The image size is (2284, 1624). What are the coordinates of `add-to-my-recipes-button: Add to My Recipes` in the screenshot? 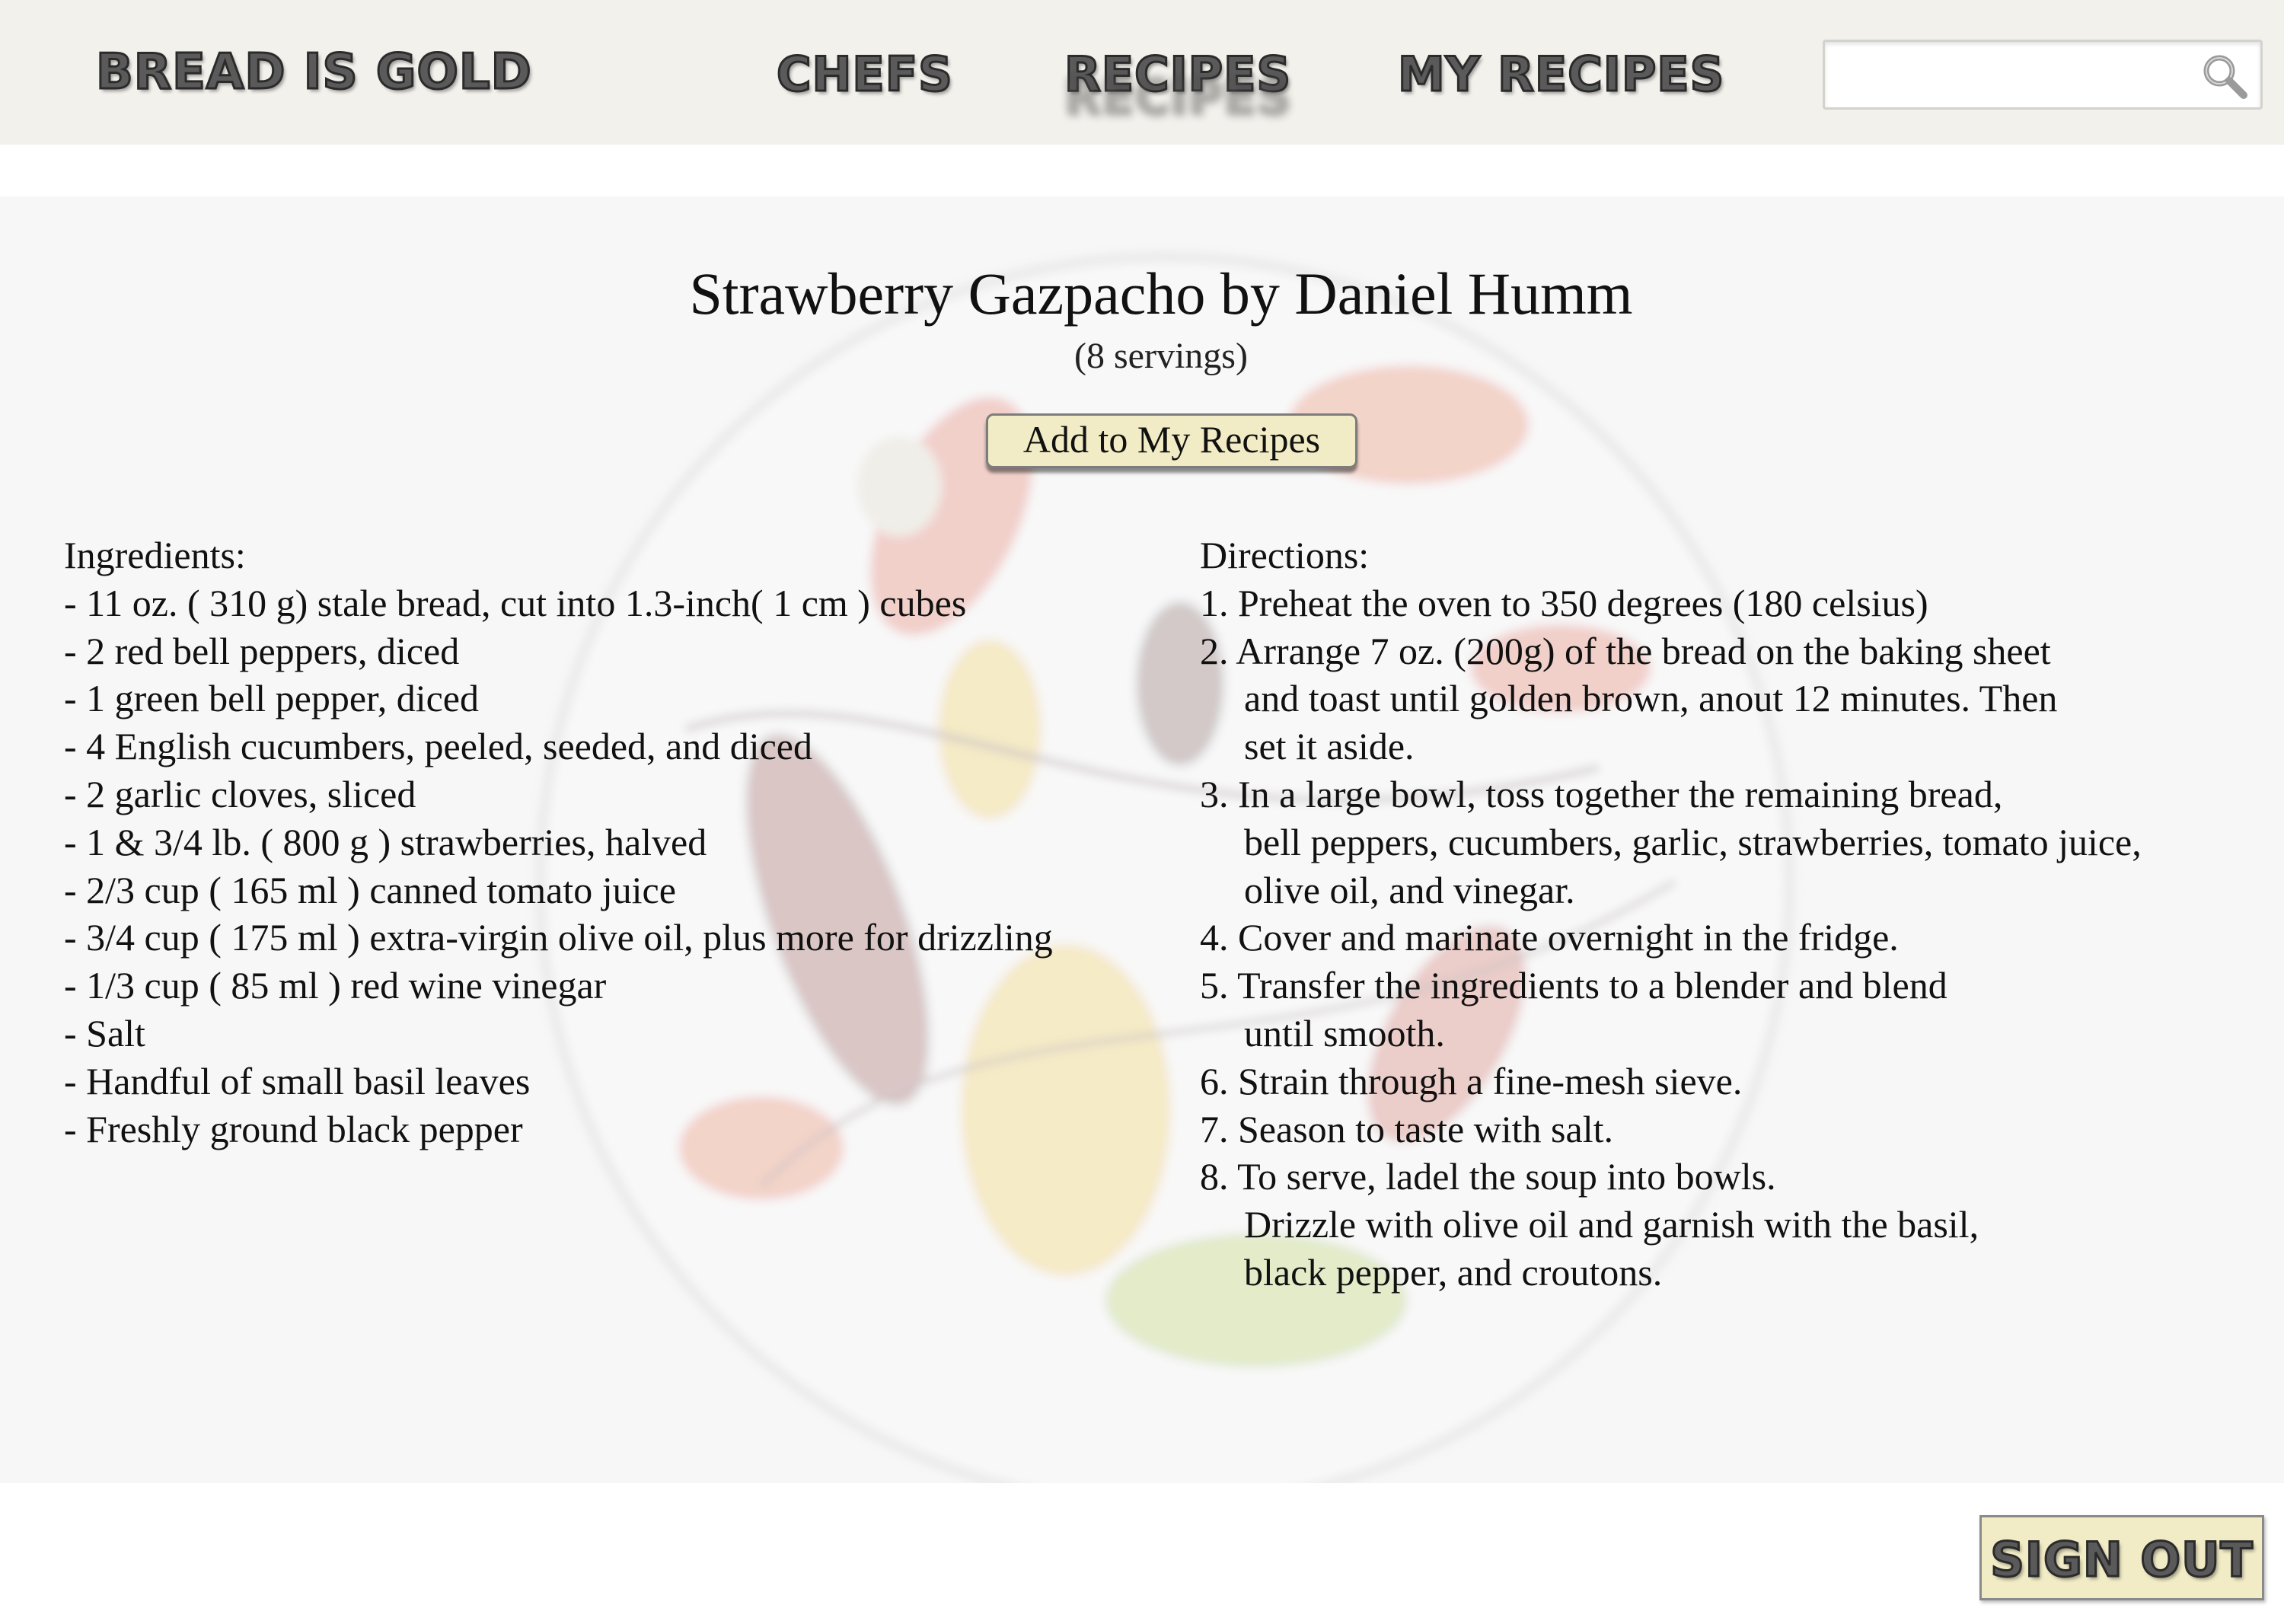 It's located at (1171, 440).